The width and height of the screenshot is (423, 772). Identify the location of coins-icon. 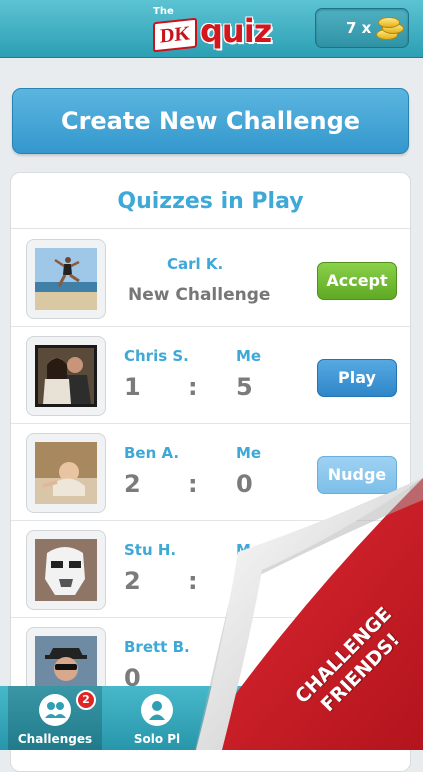
(389, 29).